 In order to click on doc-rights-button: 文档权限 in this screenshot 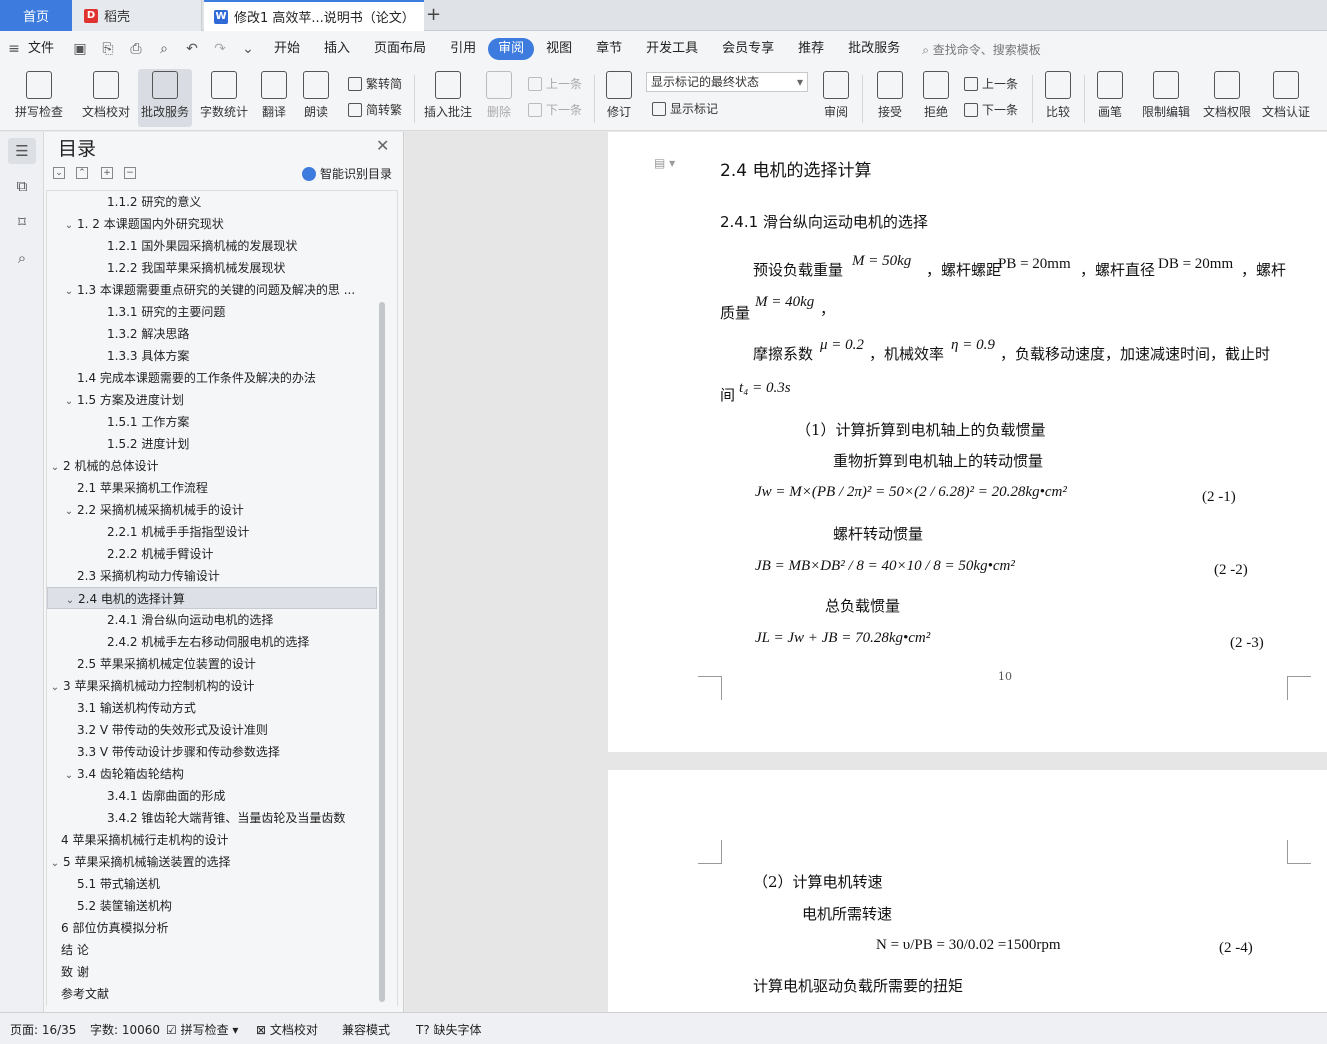, I will do `click(1227, 98)`.